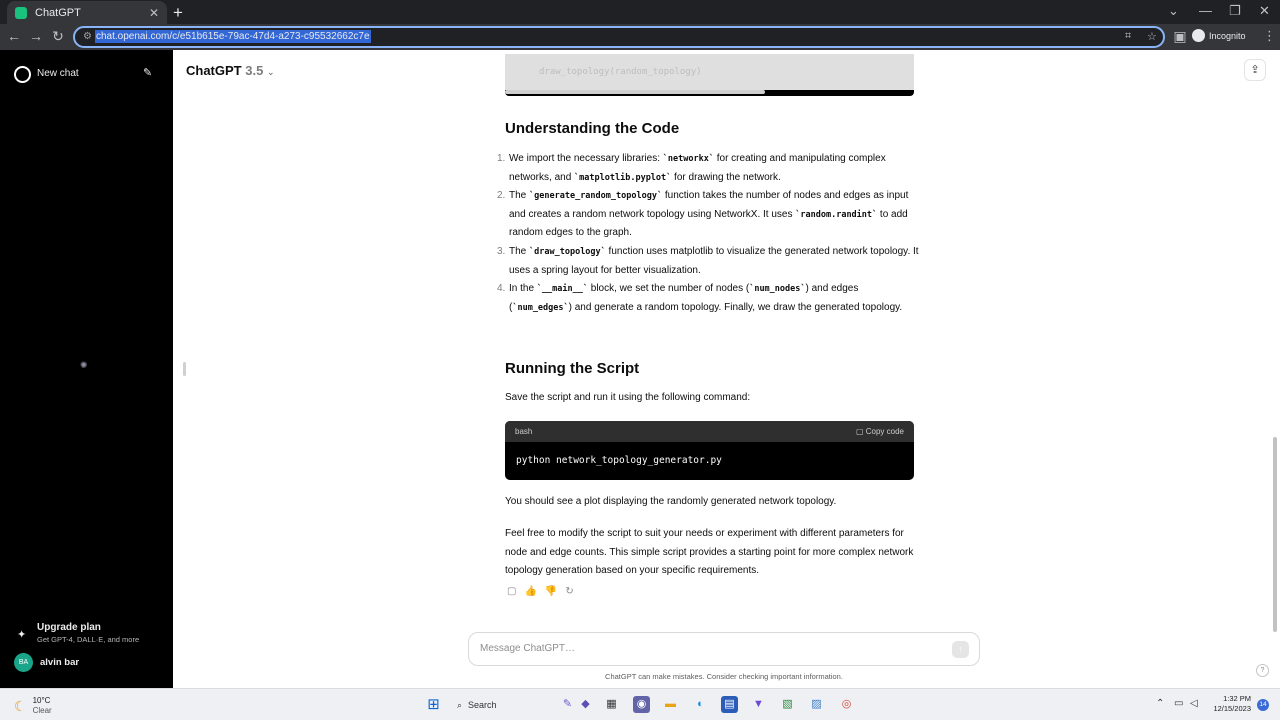 Image resolution: width=1280 pixels, height=720 pixels. Describe the element at coordinates (586, 158) in the screenshot. I see `list-text: We import the necessary libraries:` at that location.